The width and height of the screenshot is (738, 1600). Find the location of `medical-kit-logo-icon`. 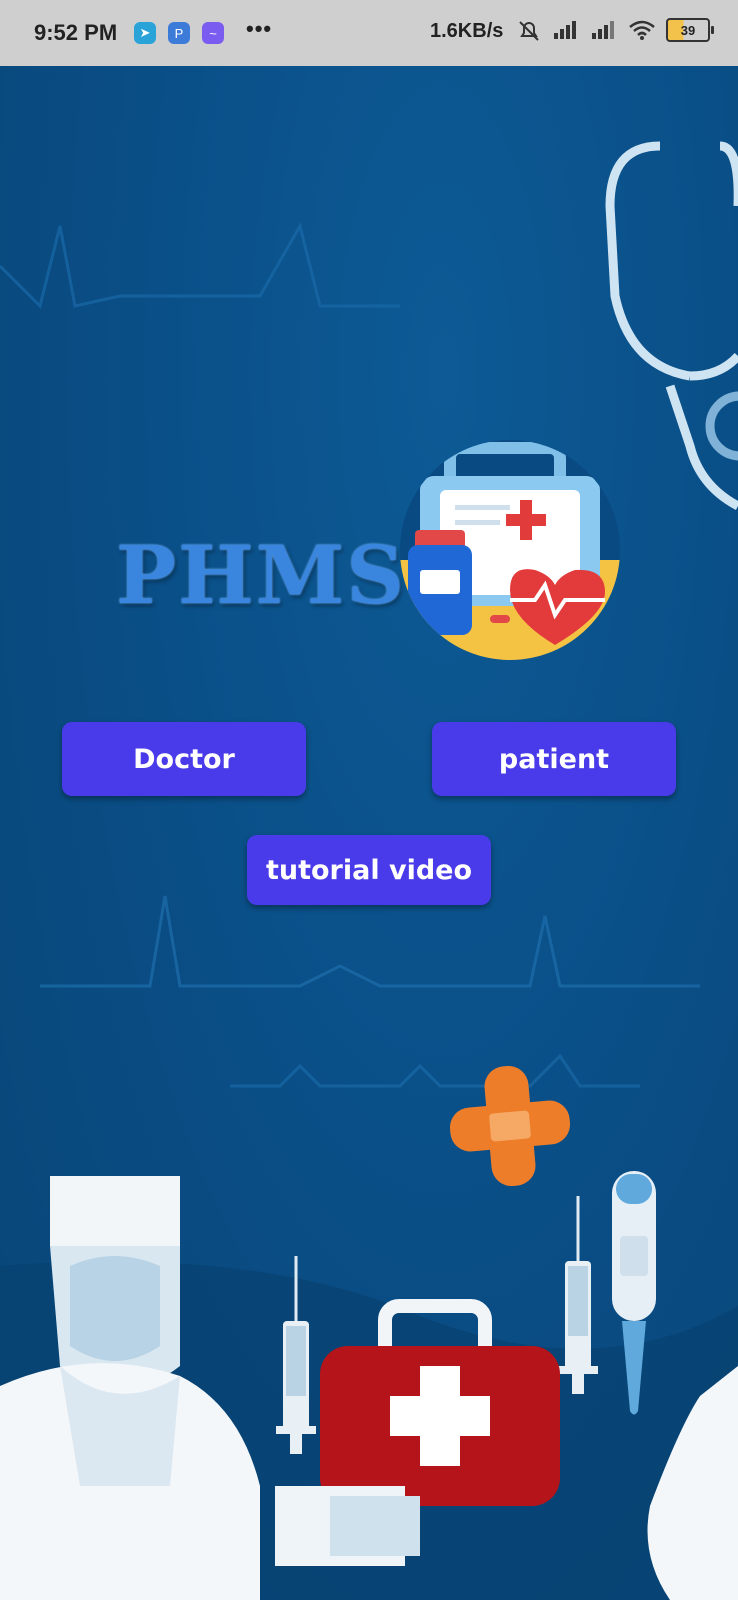

medical-kit-logo-icon is located at coordinates (510, 551).